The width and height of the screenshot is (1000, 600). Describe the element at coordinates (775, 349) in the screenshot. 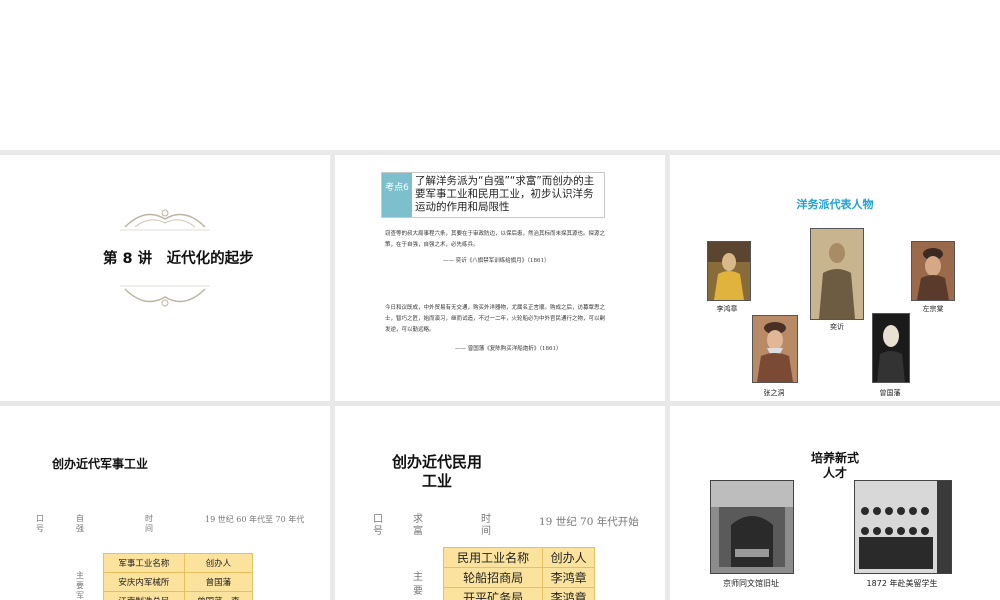

I see `portrait-zhang-zhidong-icon` at that location.